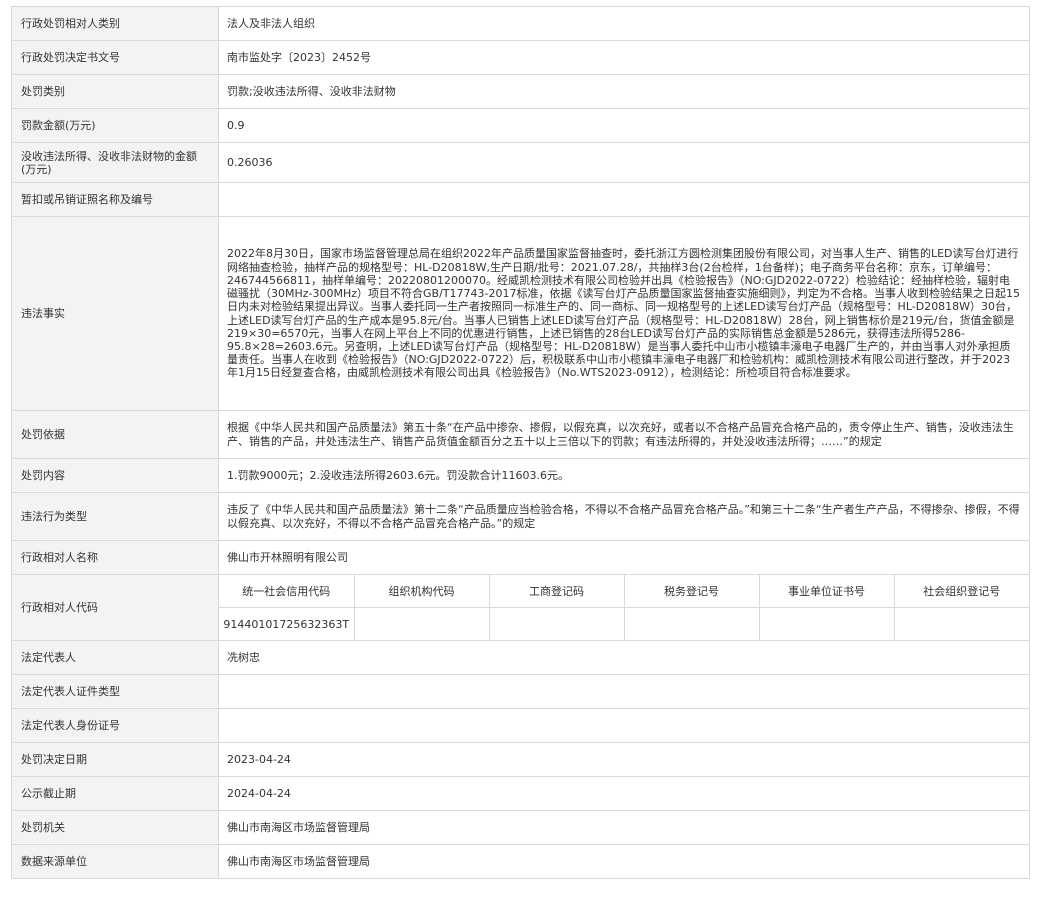 The image size is (1046, 901). I want to click on code-header: 税务登记号, so click(691, 591).